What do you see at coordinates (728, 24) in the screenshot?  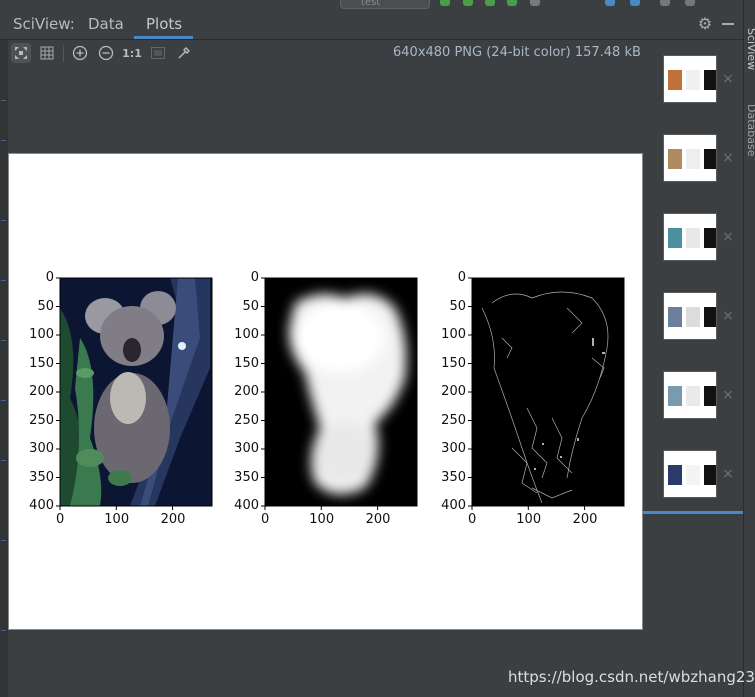 I see `minimize-icon` at bounding box center [728, 24].